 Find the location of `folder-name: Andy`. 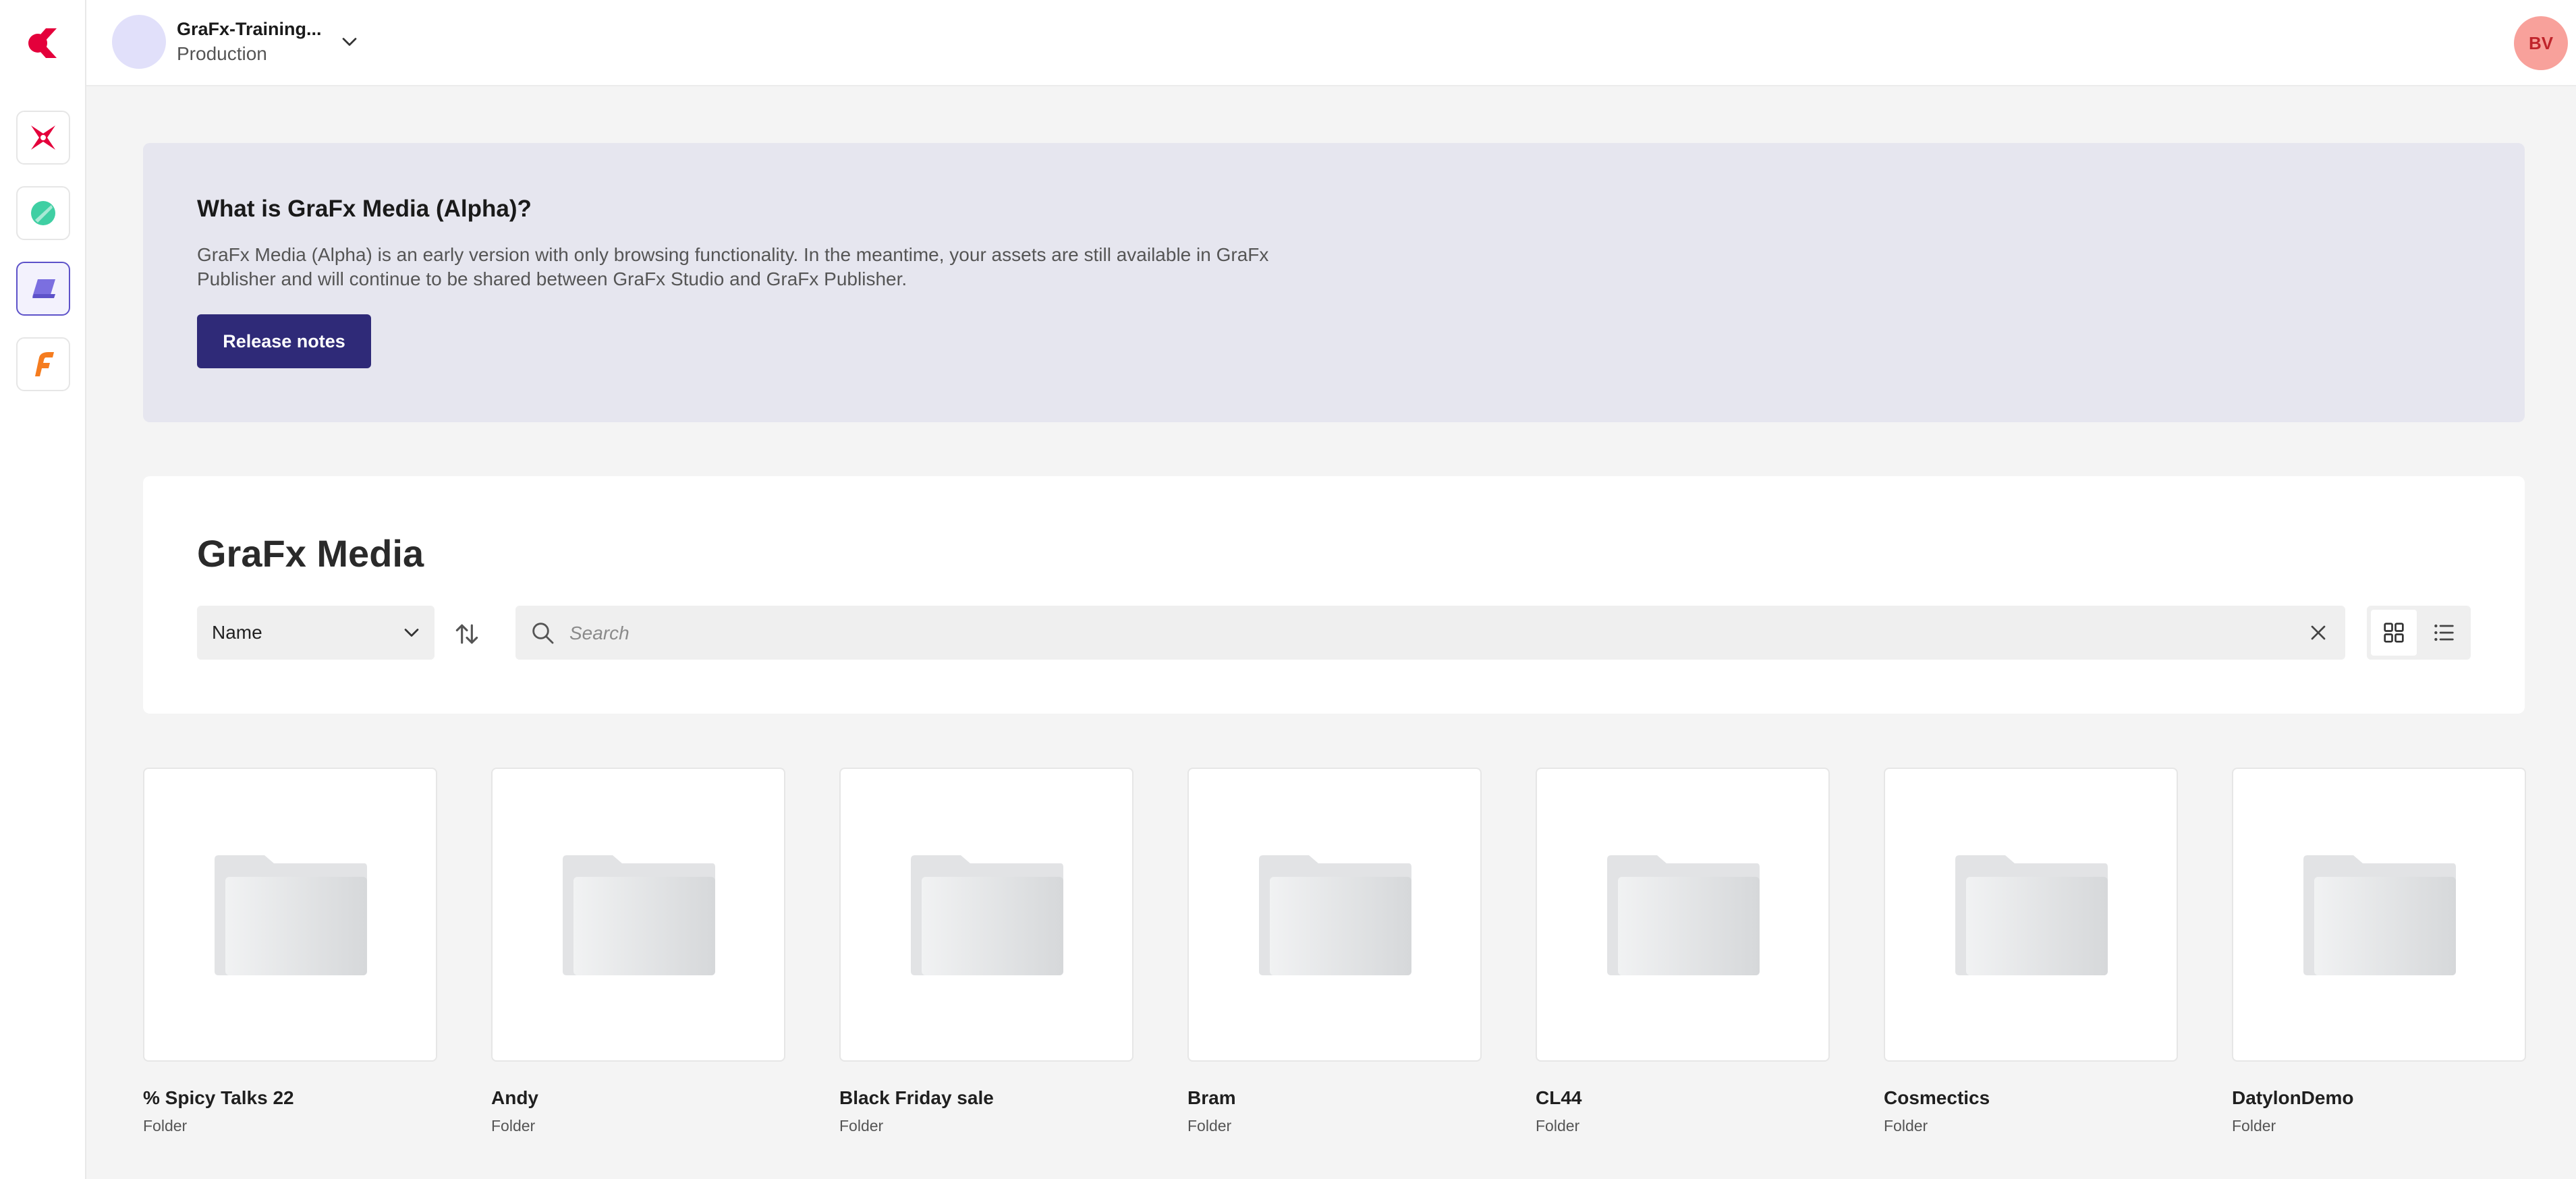

folder-name: Andy is located at coordinates (638, 1098).